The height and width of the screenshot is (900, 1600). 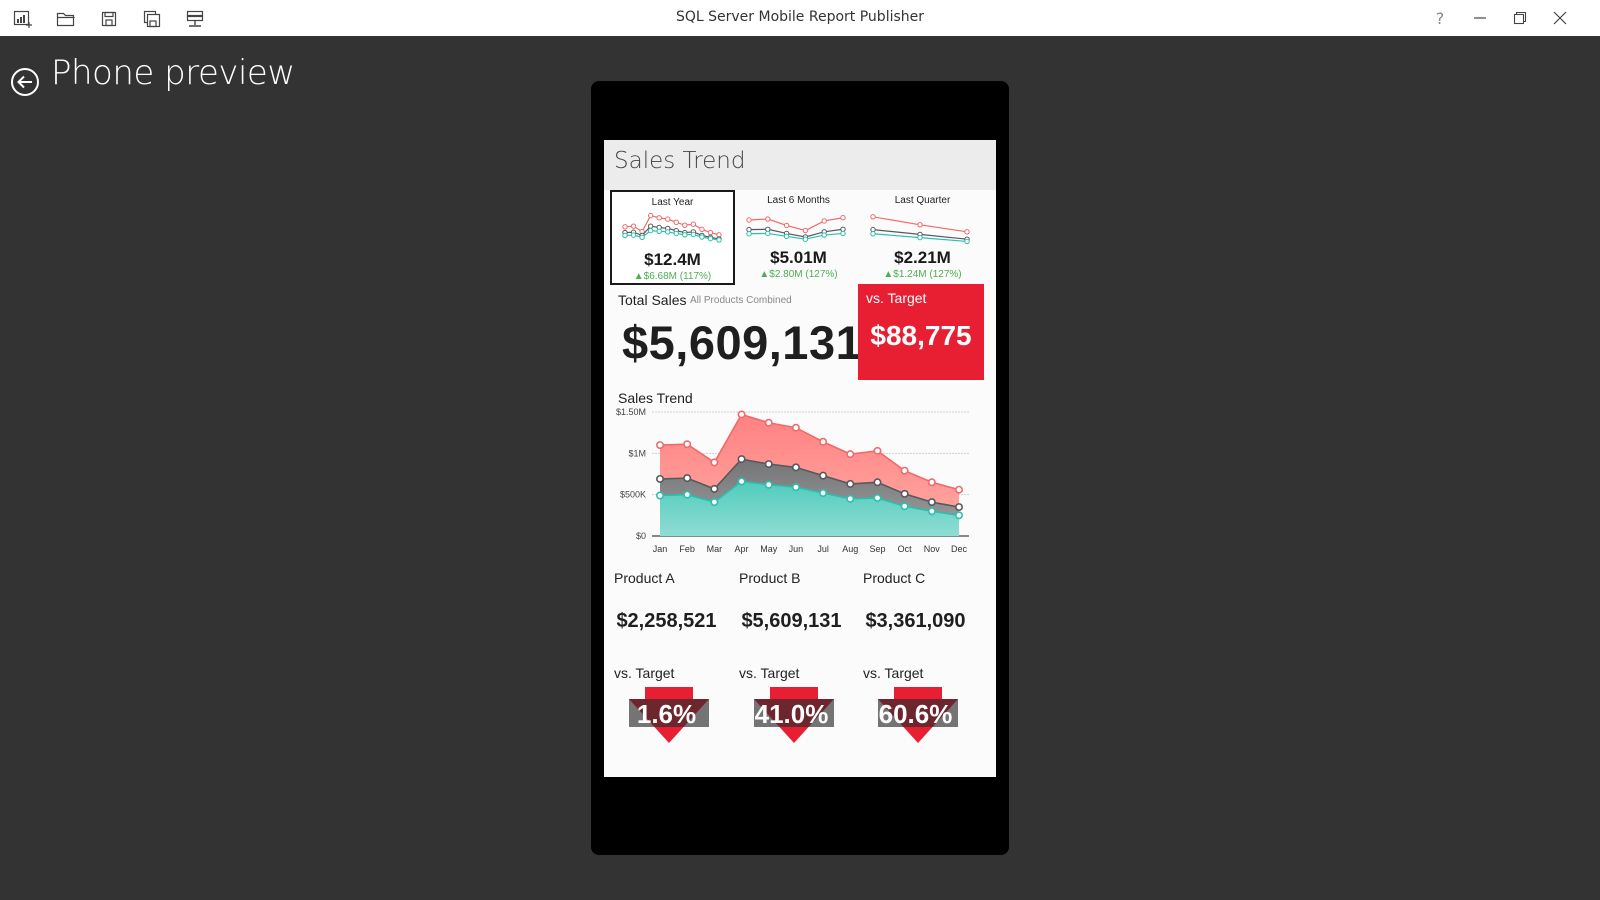 I want to click on restore-button, so click(x=1520, y=18).